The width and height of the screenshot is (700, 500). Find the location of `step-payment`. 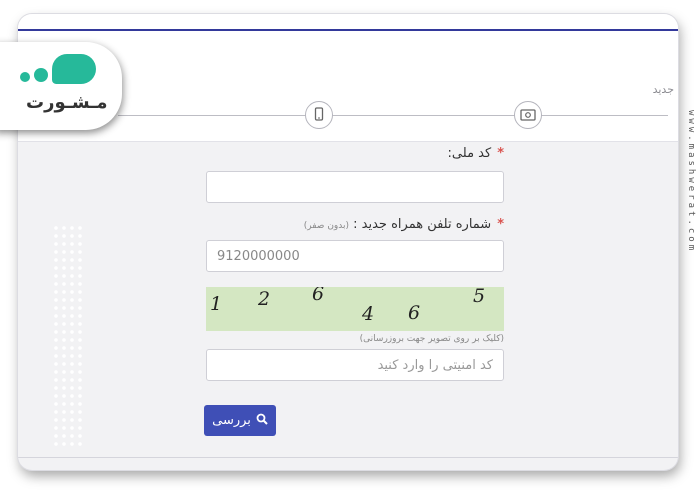

step-payment is located at coordinates (528, 115).